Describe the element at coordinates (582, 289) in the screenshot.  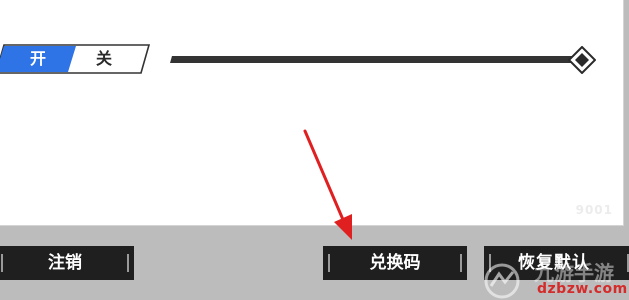
I see `site-watermark-url: dzbzw.com` at that location.